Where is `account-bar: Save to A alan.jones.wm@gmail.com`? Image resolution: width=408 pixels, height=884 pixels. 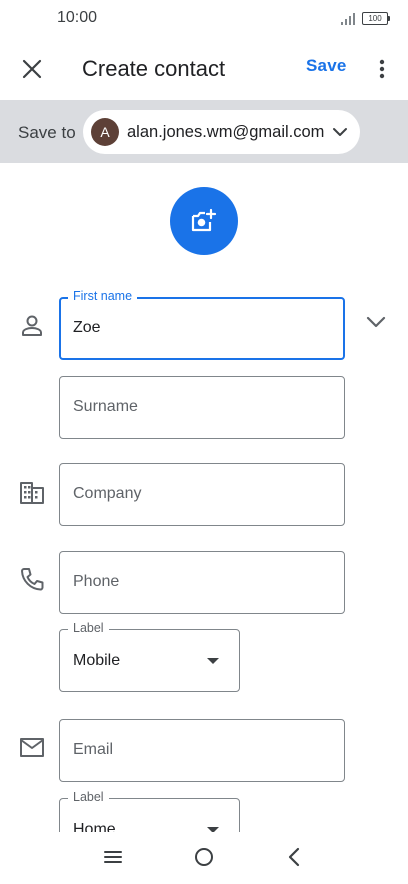 account-bar: Save to A alan.jones.wm@gmail.com is located at coordinates (204, 131).